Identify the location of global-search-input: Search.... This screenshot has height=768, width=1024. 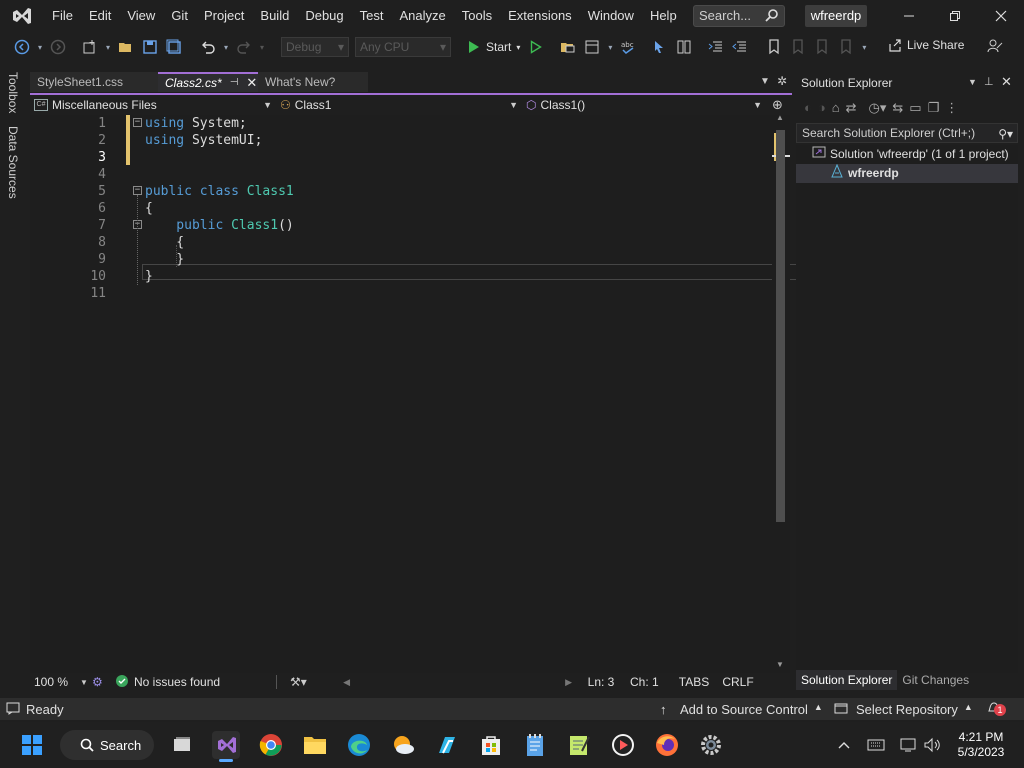
(739, 16).